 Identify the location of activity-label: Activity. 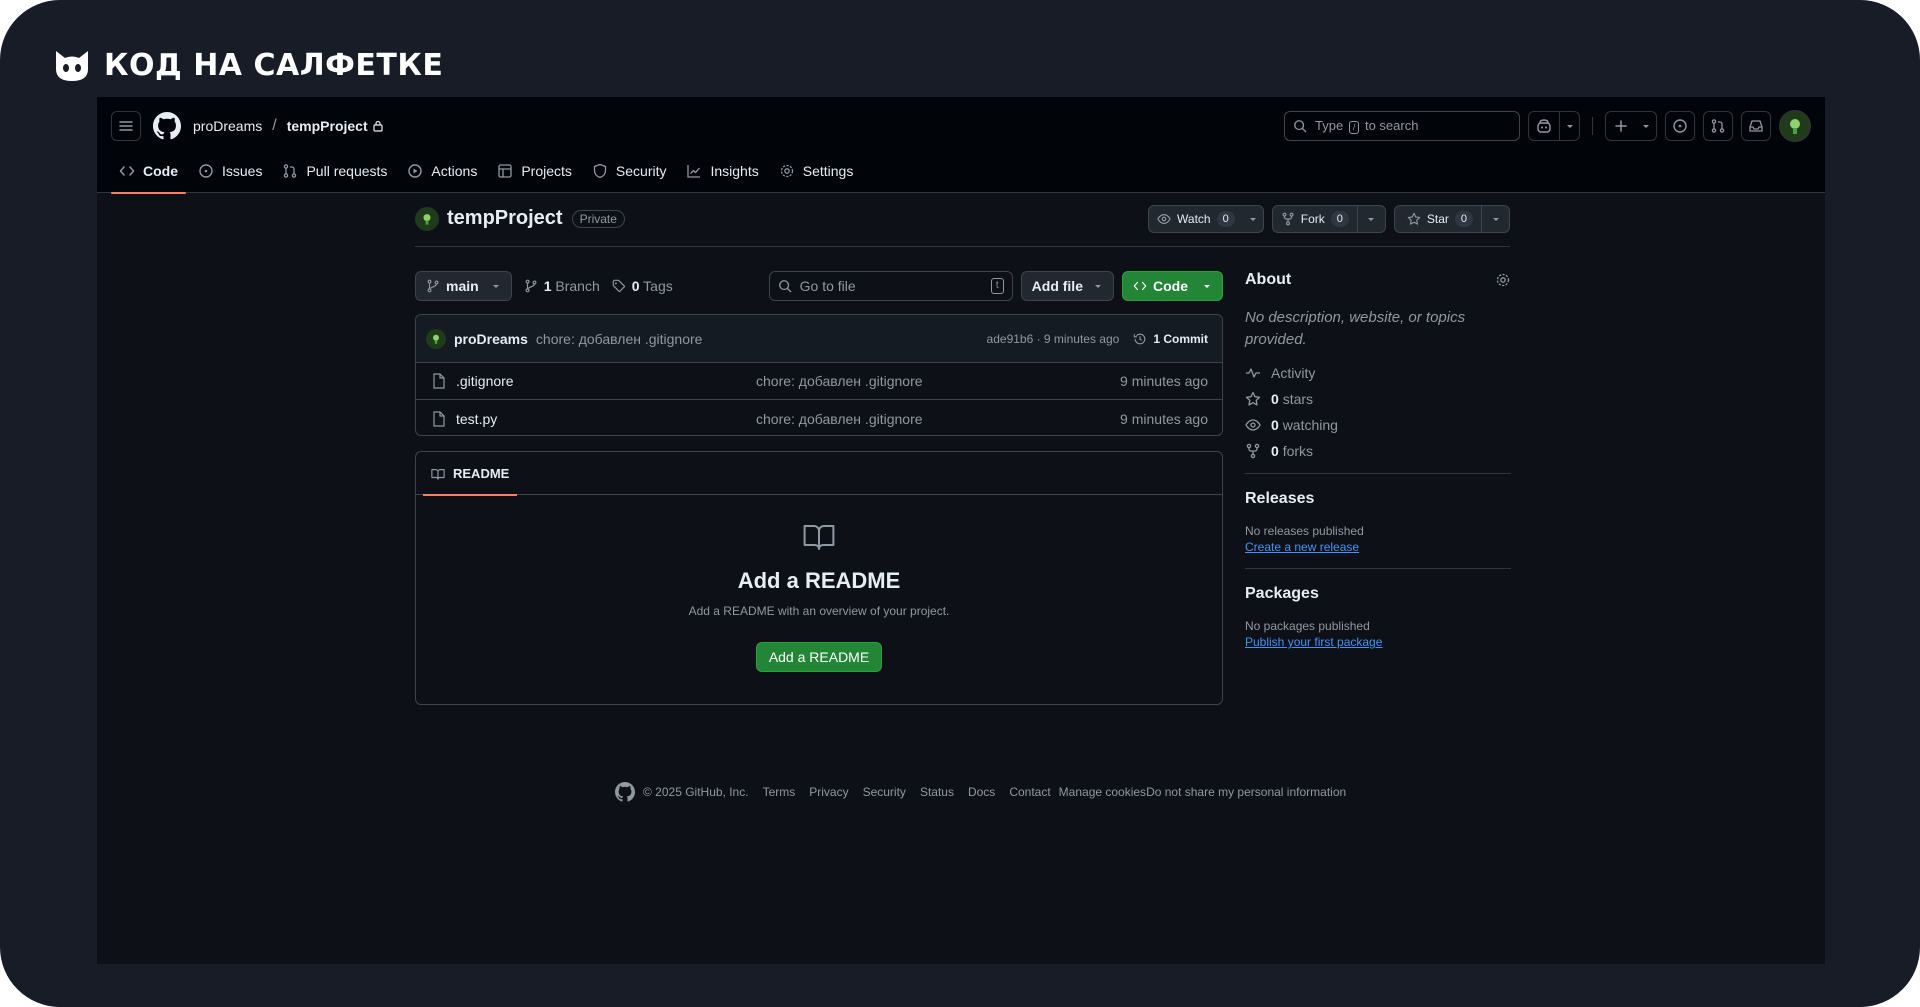
(1293, 373).